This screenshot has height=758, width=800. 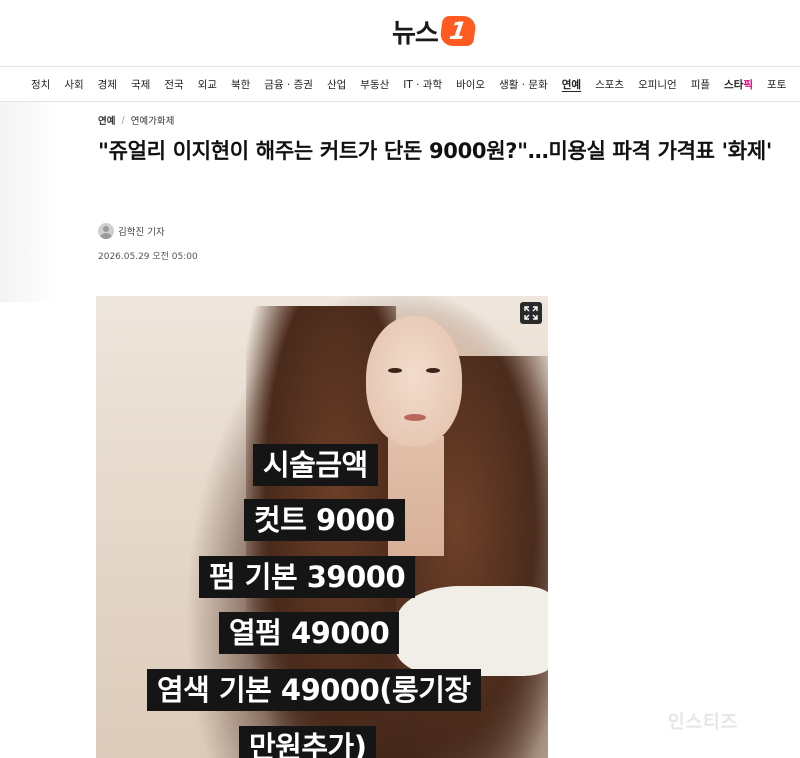 What do you see at coordinates (141, 231) in the screenshot?
I see `reporter-name: 김학진 기자` at bounding box center [141, 231].